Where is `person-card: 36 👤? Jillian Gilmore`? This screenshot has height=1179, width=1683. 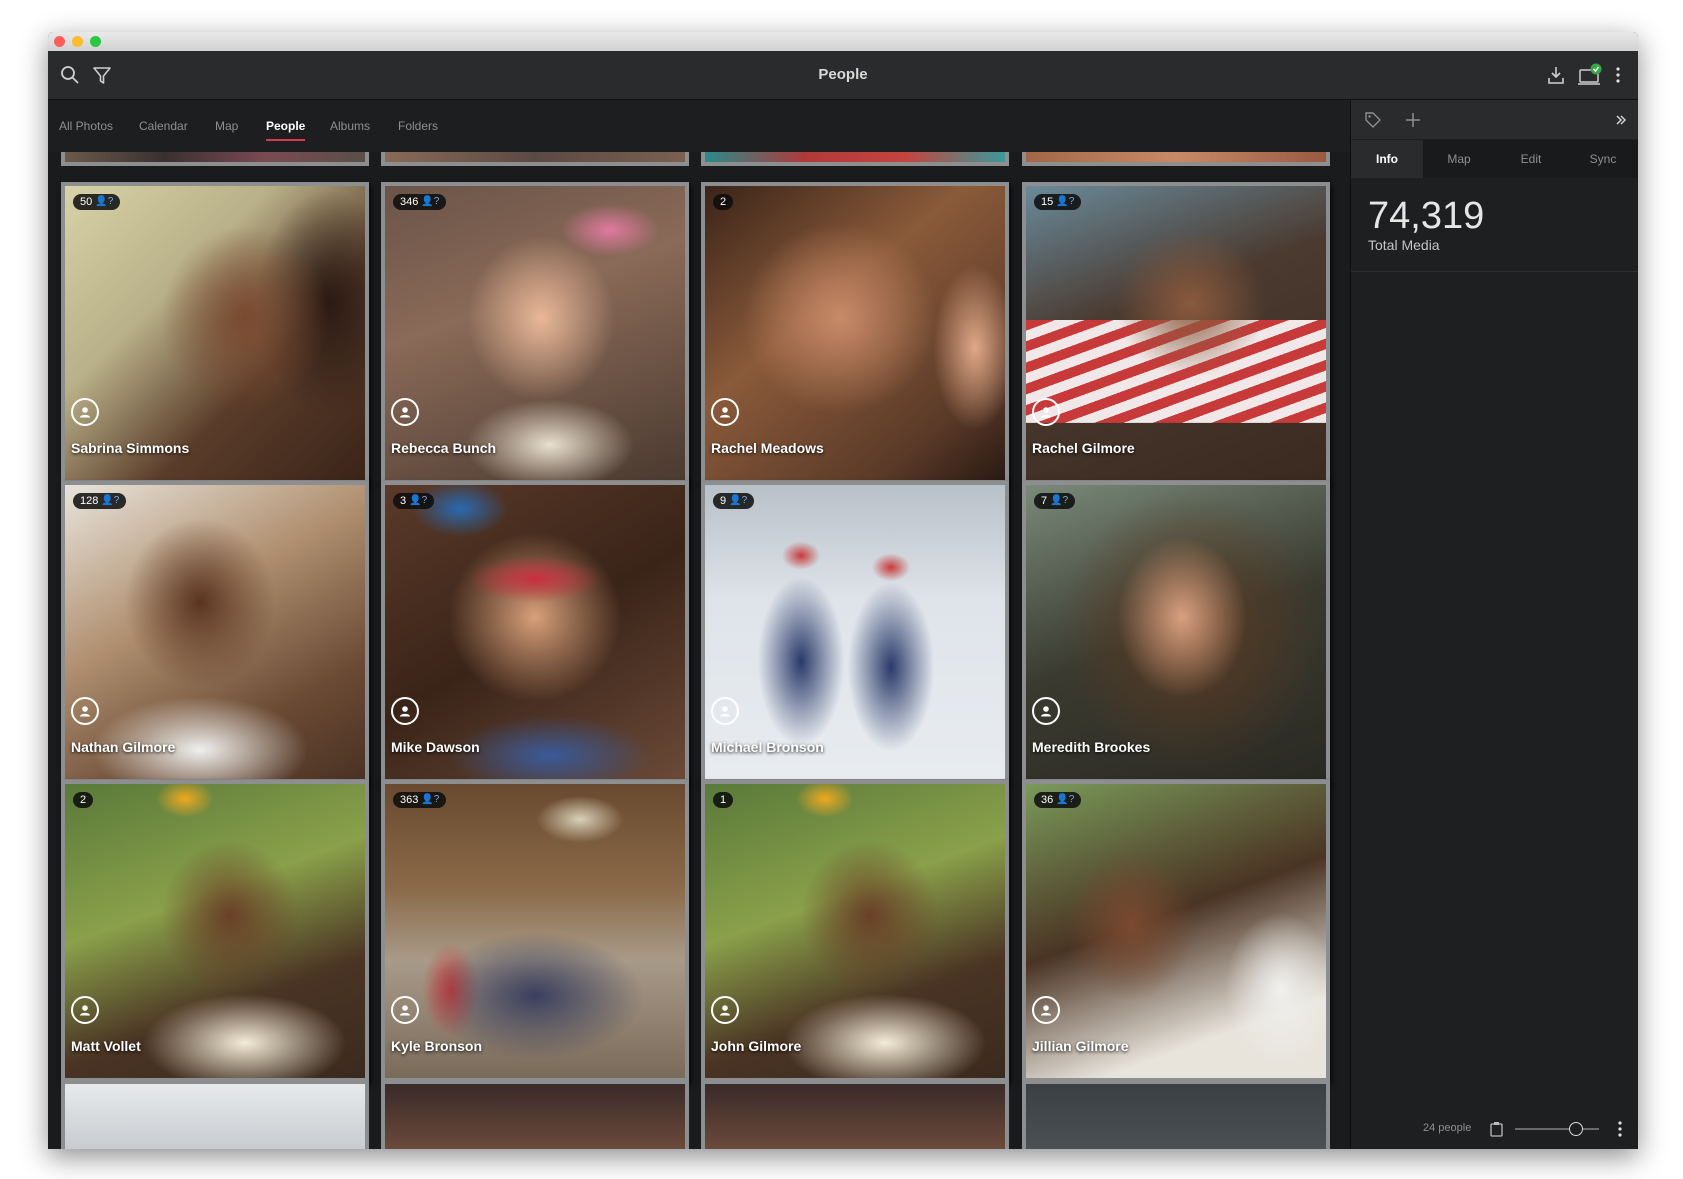 person-card: 36 👤? Jillian Gilmore is located at coordinates (1176, 931).